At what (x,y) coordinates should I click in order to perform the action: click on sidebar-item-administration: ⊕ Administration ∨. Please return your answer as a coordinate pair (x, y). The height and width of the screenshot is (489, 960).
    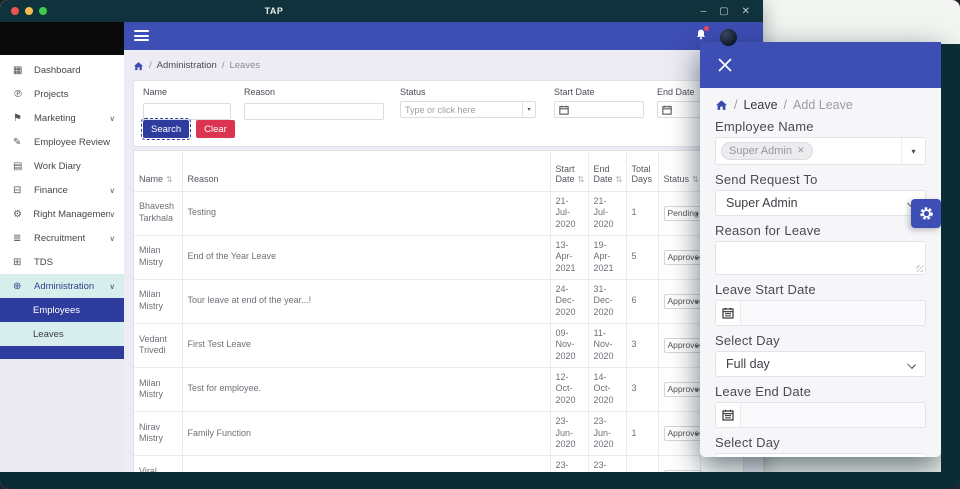
    Looking at the image, I should click on (62, 286).